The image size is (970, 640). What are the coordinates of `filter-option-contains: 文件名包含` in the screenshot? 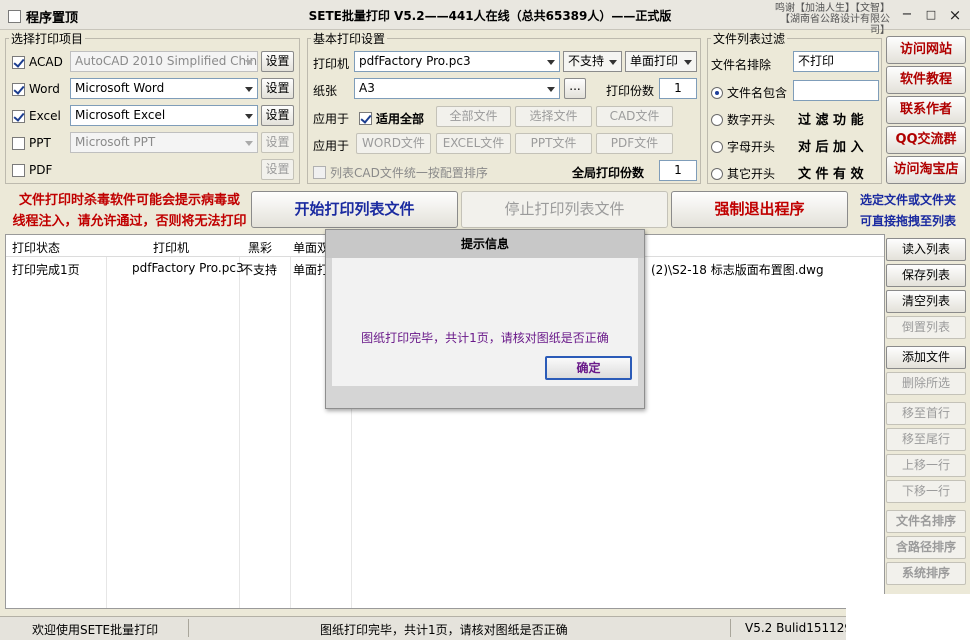 It's located at (749, 92).